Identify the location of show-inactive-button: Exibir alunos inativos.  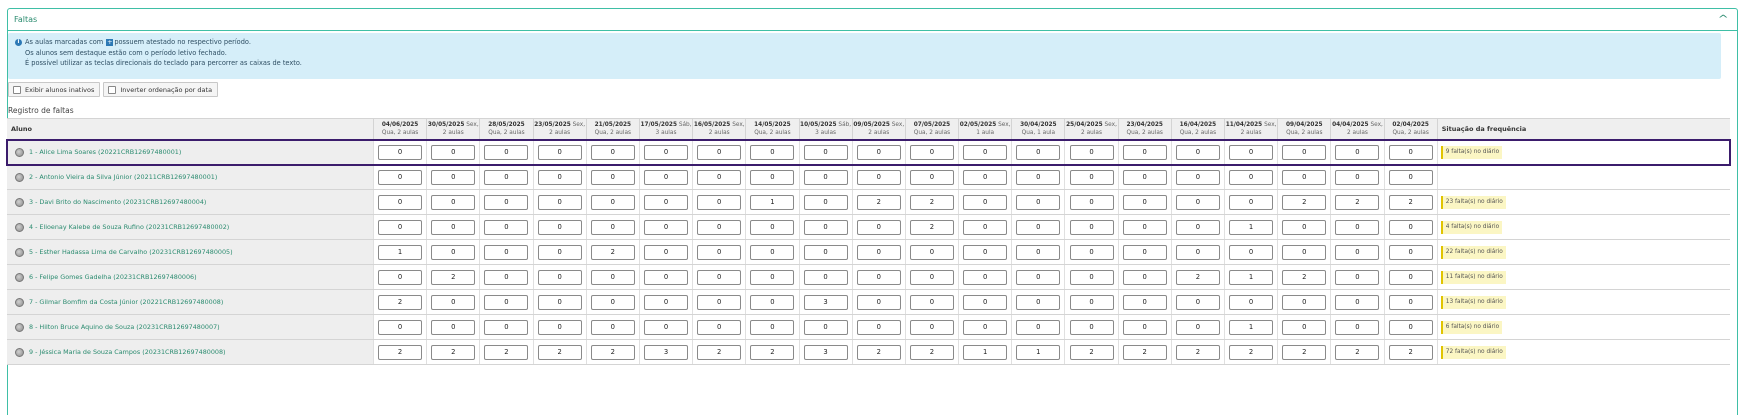
(54, 89).